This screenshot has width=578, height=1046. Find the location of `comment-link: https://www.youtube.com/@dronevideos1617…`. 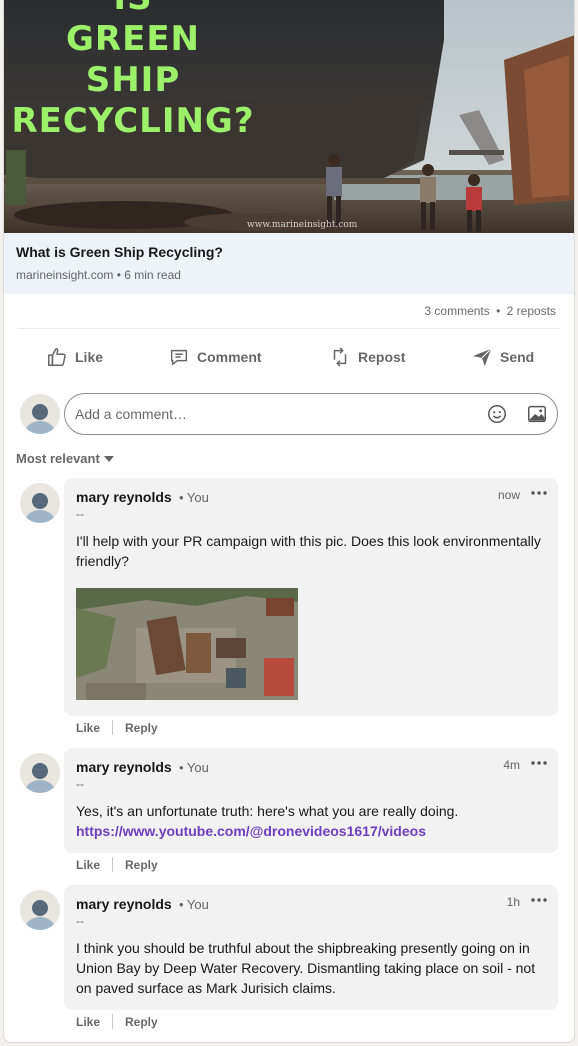

comment-link: https://www.youtube.com/@dronevideos1617… is located at coordinates (251, 831).